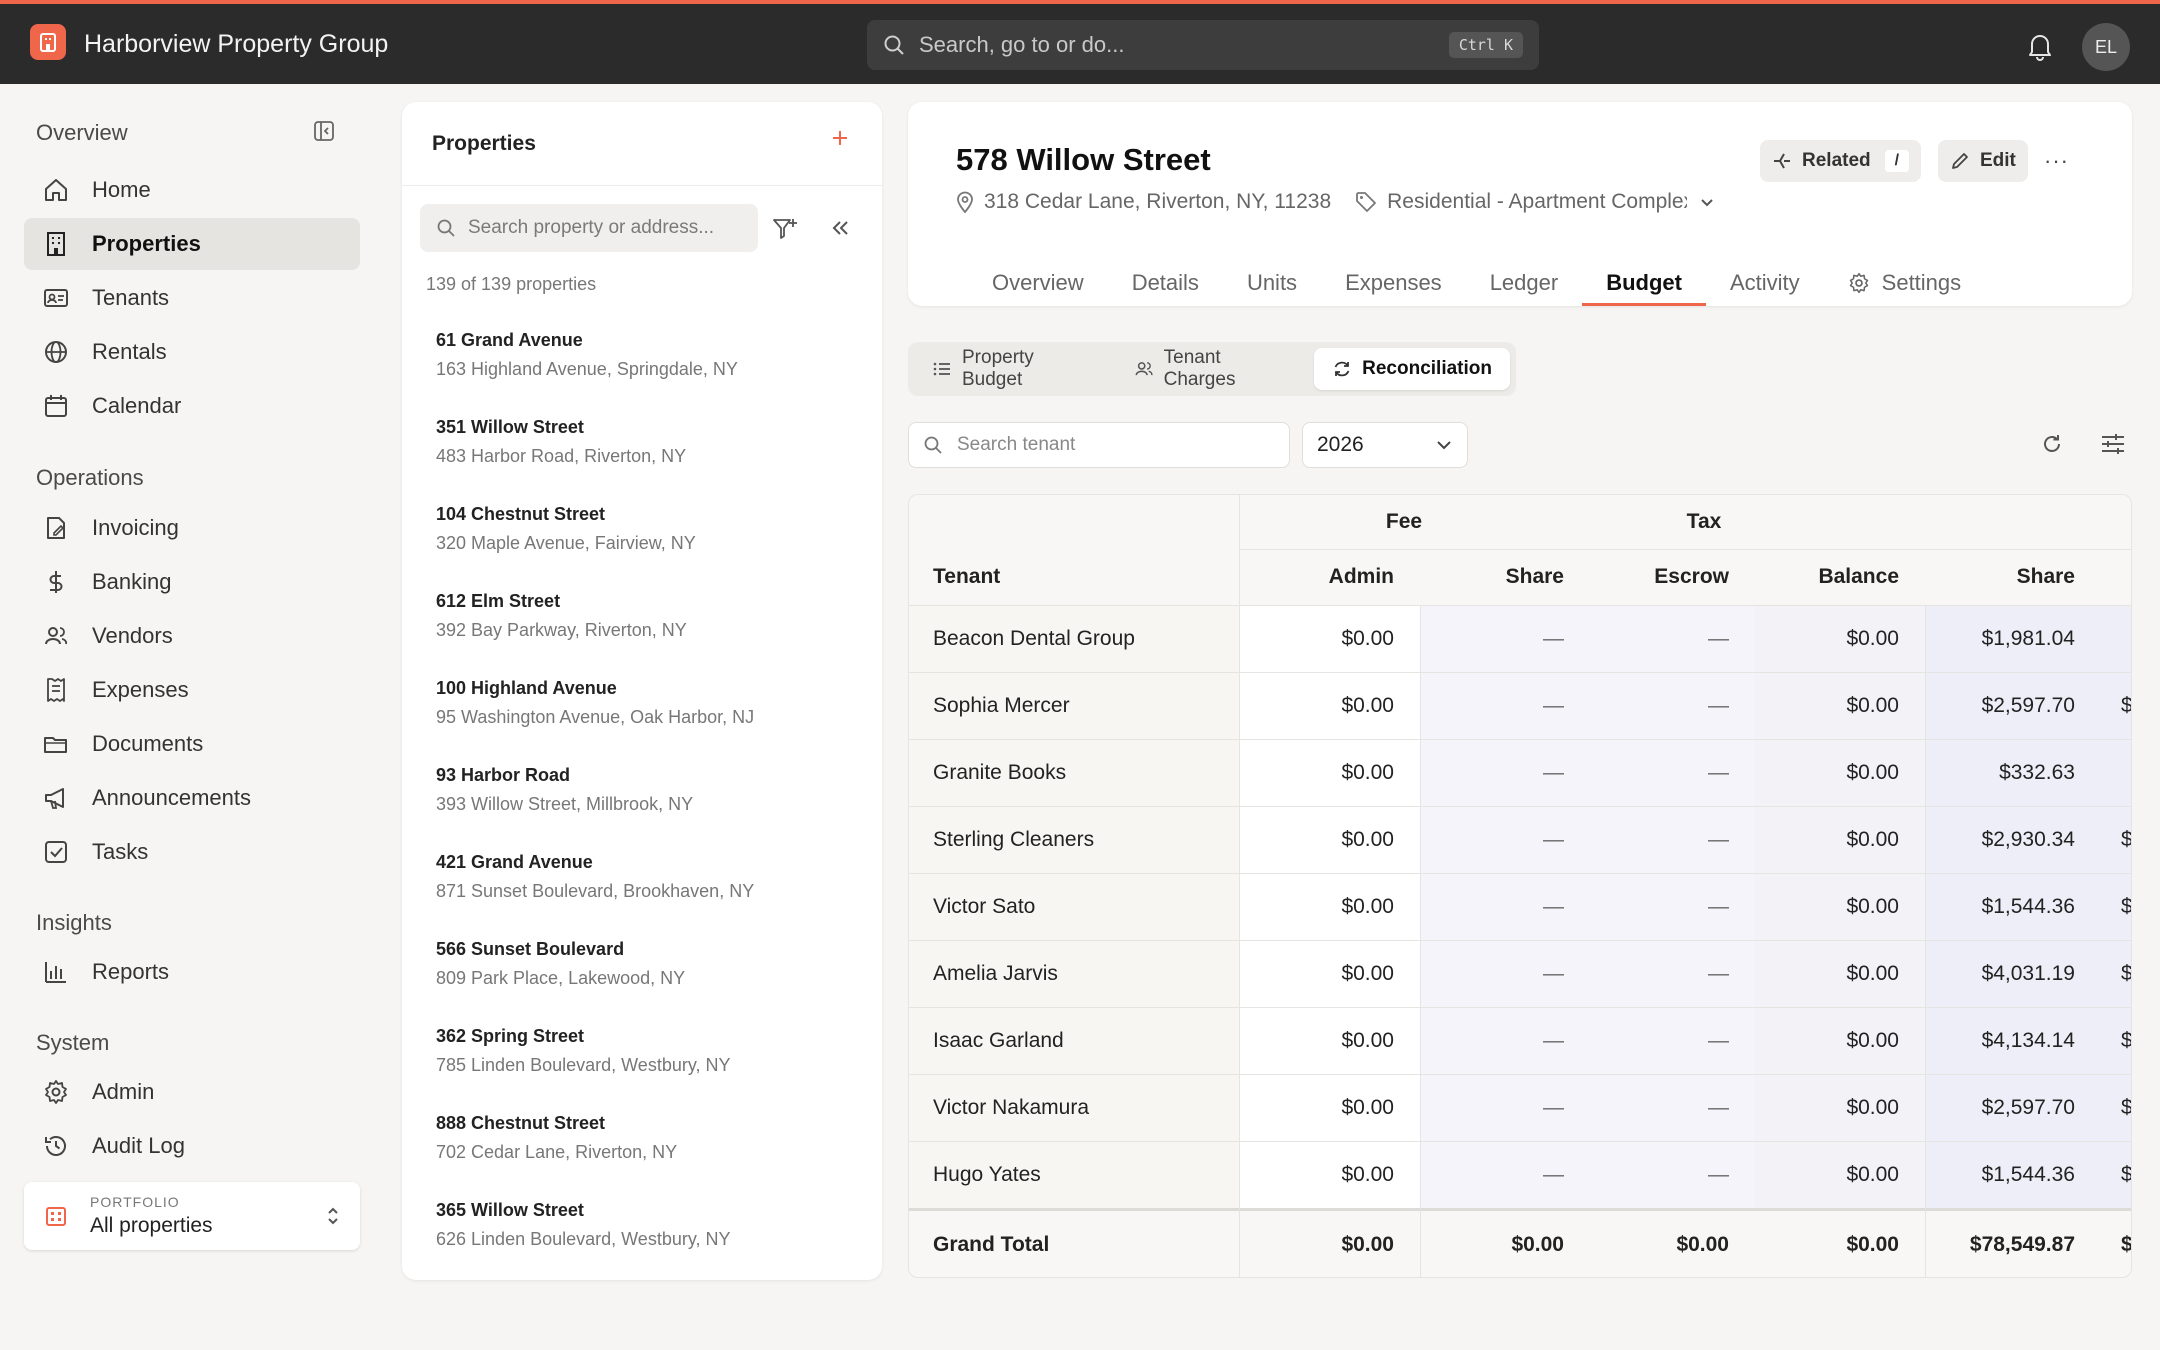  What do you see at coordinates (2052, 444) in the screenshot?
I see `refresh-icon` at bounding box center [2052, 444].